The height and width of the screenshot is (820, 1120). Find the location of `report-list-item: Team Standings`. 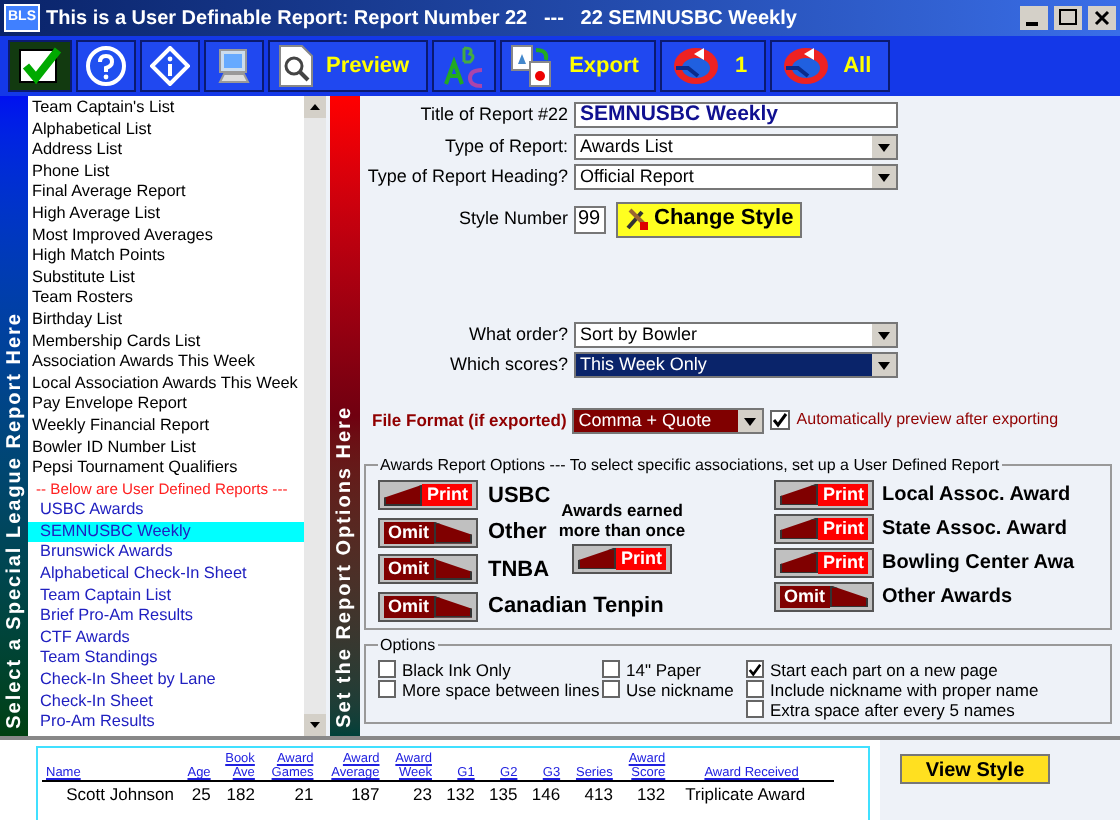

report-list-item: Team Standings is located at coordinates (166, 659).